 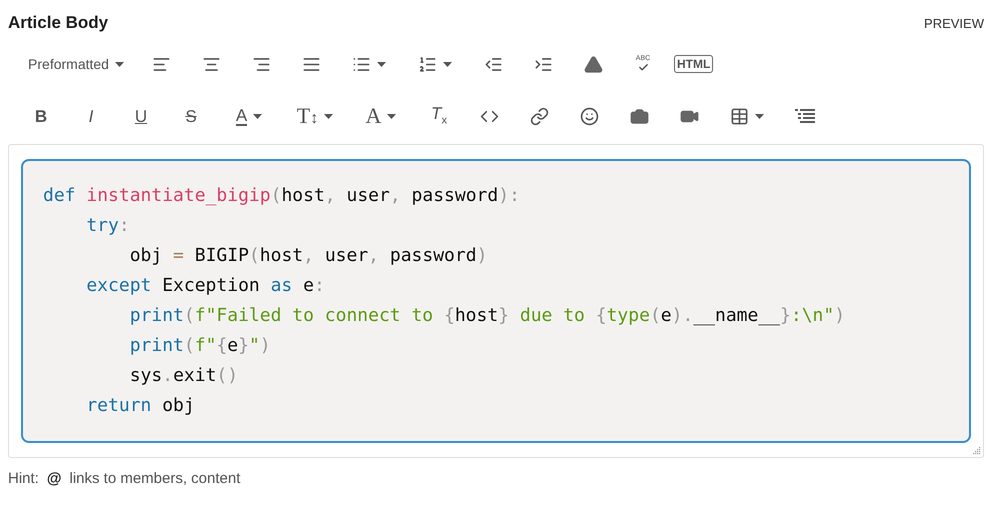 What do you see at coordinates (41, 116) in the screenshot?
I see `bold-button: B` at bounding box center [41, 116].